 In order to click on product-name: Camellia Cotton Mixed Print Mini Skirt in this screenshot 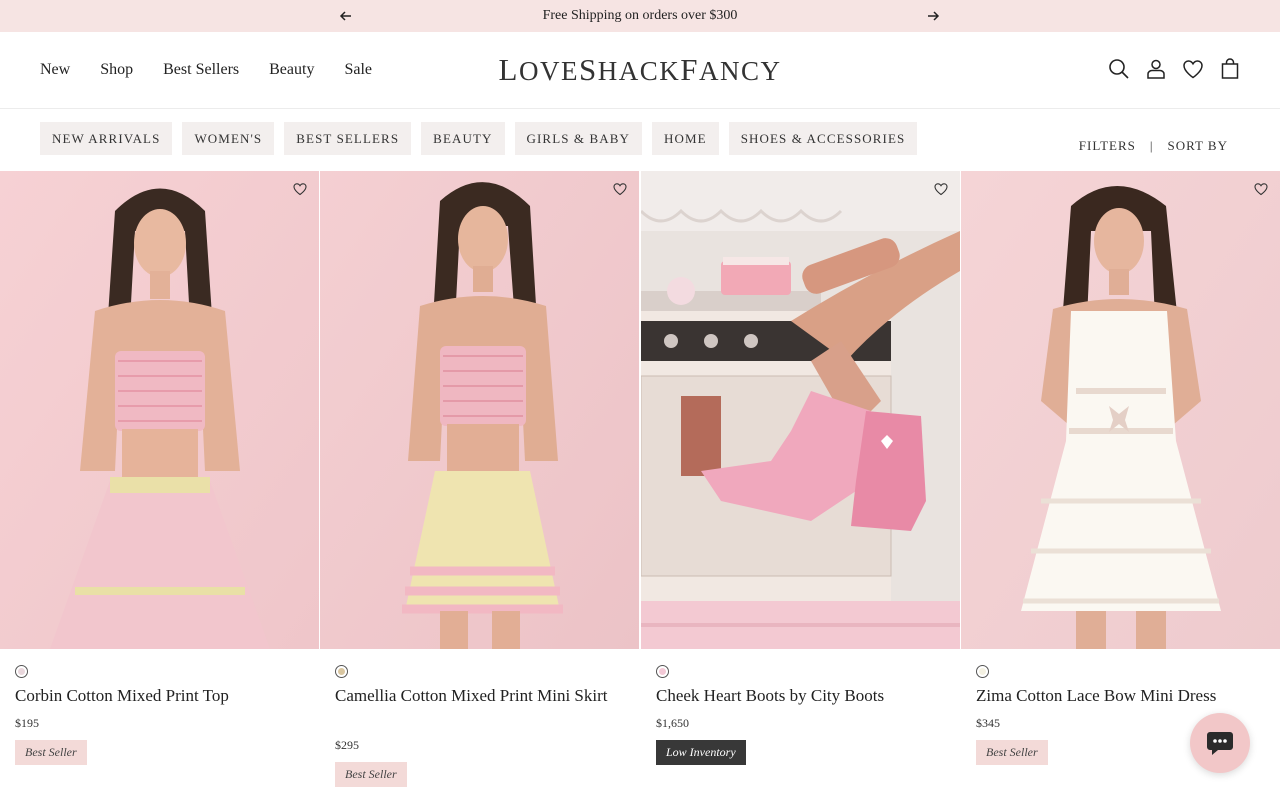, I will do `click(475, 696)`.